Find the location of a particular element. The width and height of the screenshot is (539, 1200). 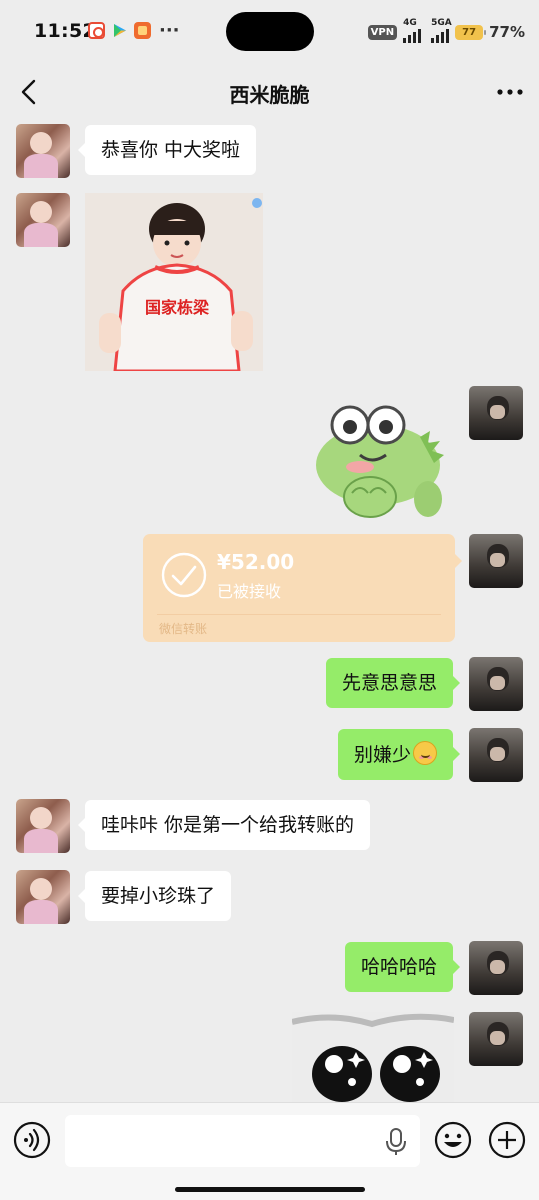

transfer-card: ¥52.00 已被接收 微信转账 is located at coordinates (302, 588).